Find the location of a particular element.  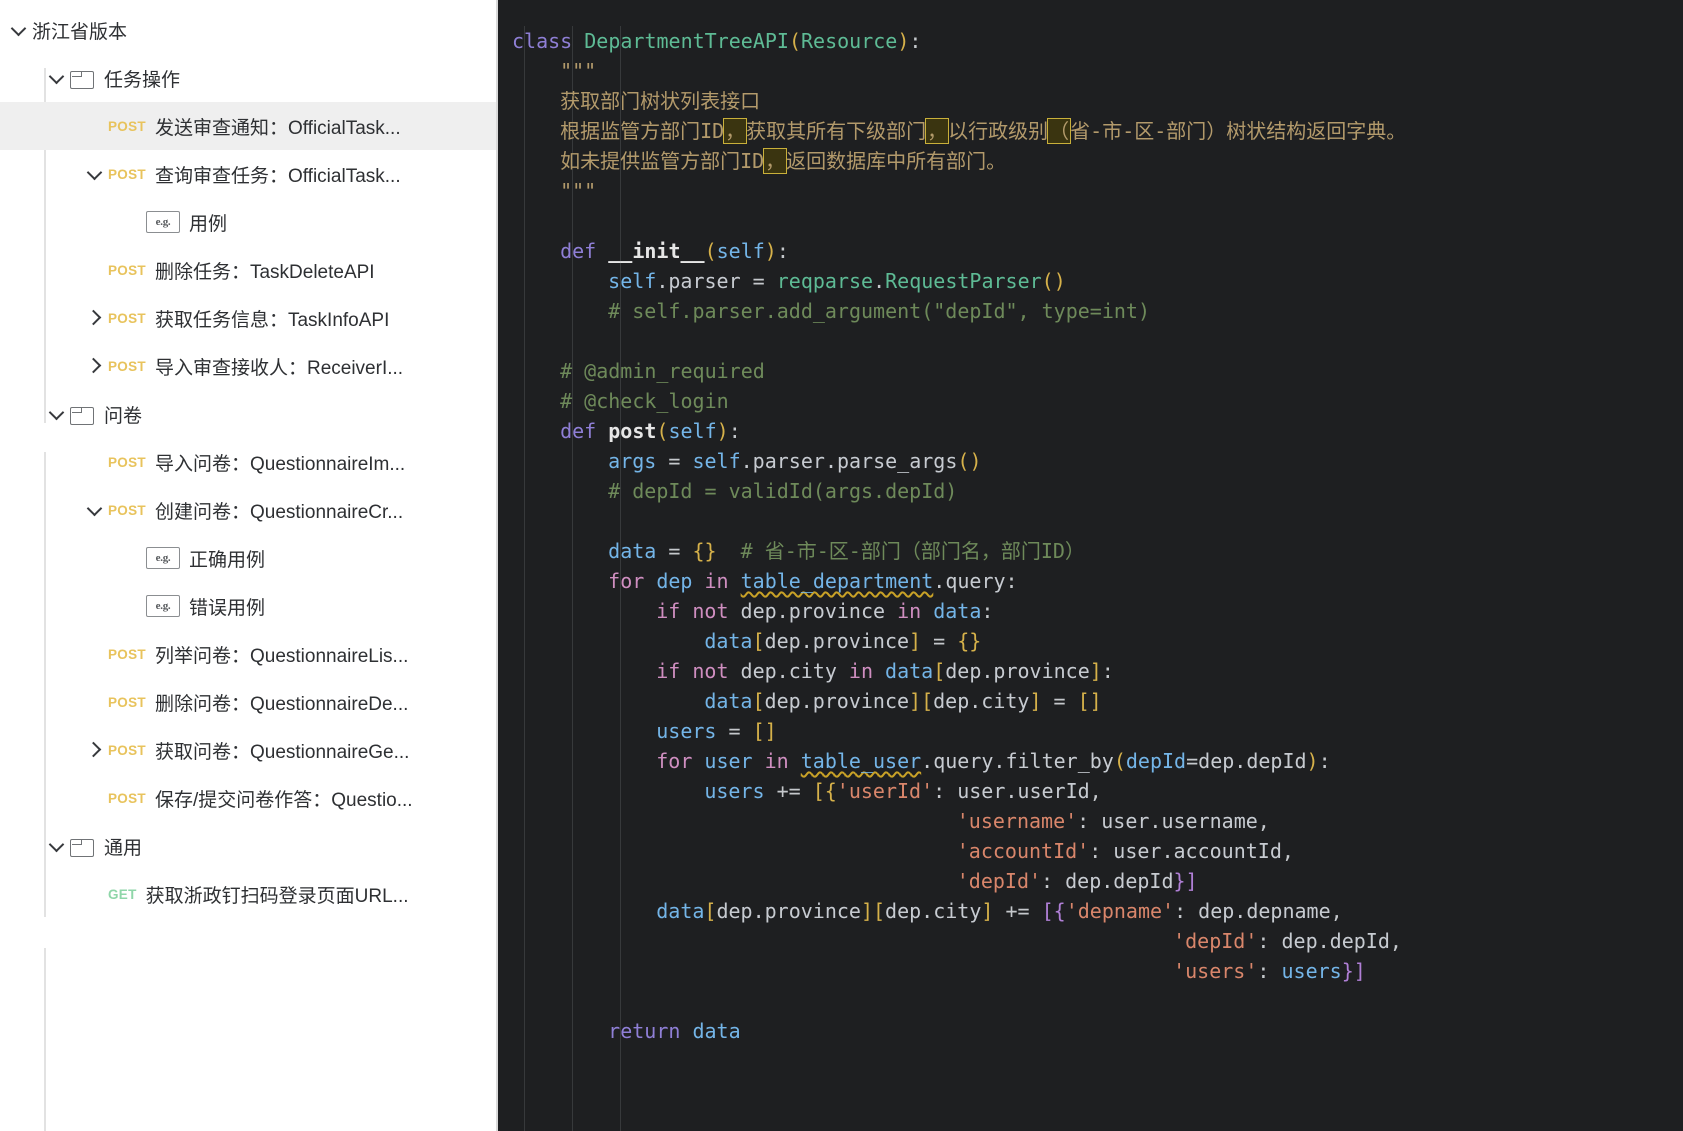

code-token: ( is located at coordinates (662, 431).